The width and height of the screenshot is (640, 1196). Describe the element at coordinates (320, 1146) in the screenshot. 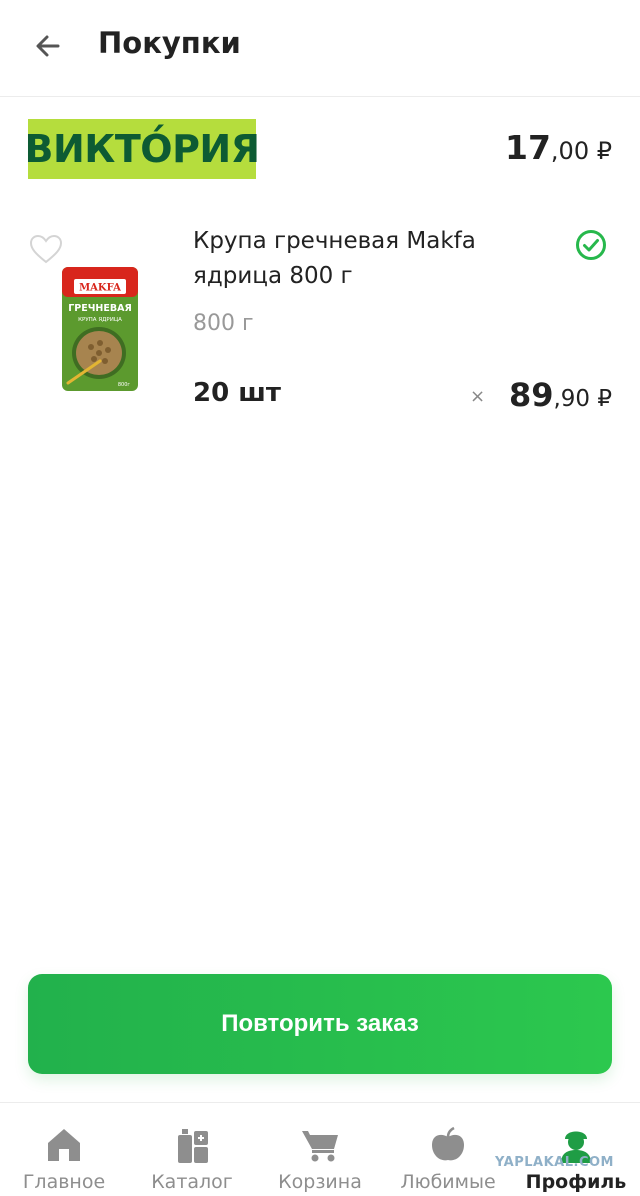

I see `cart-icon` at that location.